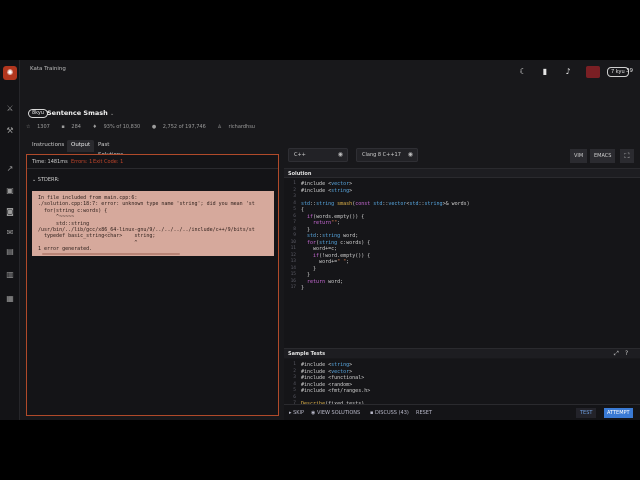 The image size is (640, 480). Describe the element at coordinates (327, 384) in the screenshot. I see `code-line: #include <random>` at that location.